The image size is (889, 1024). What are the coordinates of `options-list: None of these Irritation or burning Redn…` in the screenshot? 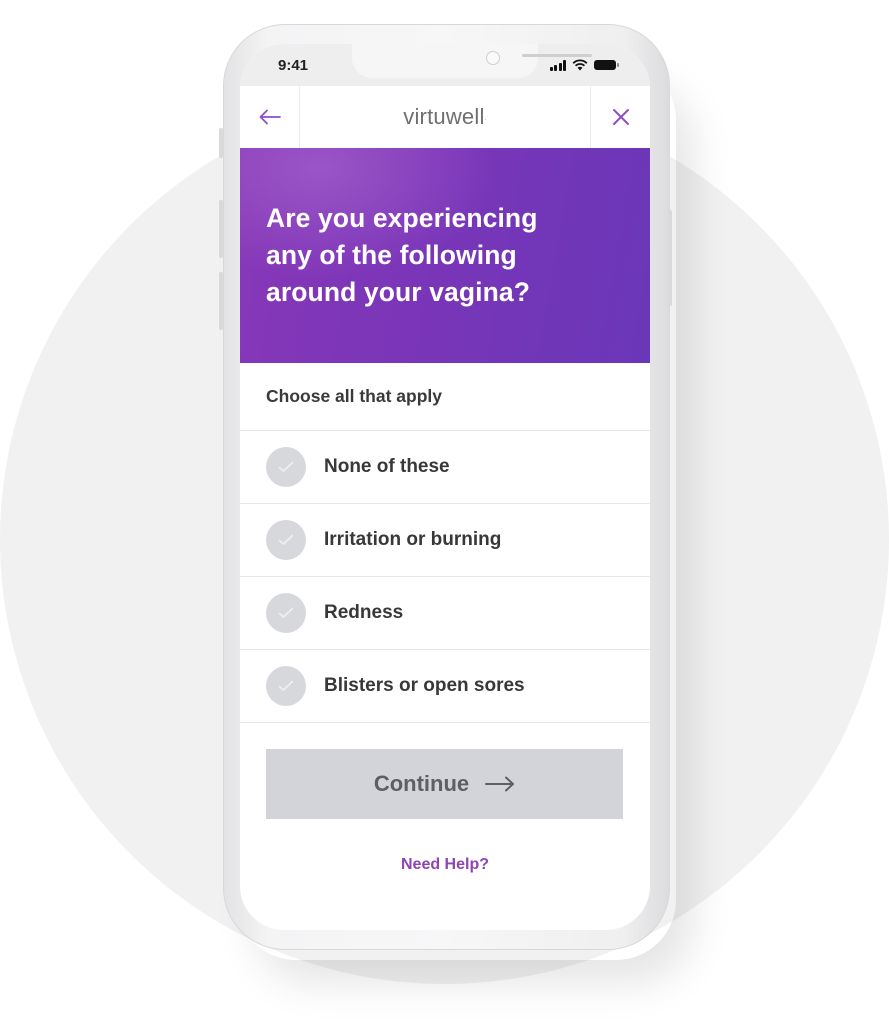 It's located at (445, 577).